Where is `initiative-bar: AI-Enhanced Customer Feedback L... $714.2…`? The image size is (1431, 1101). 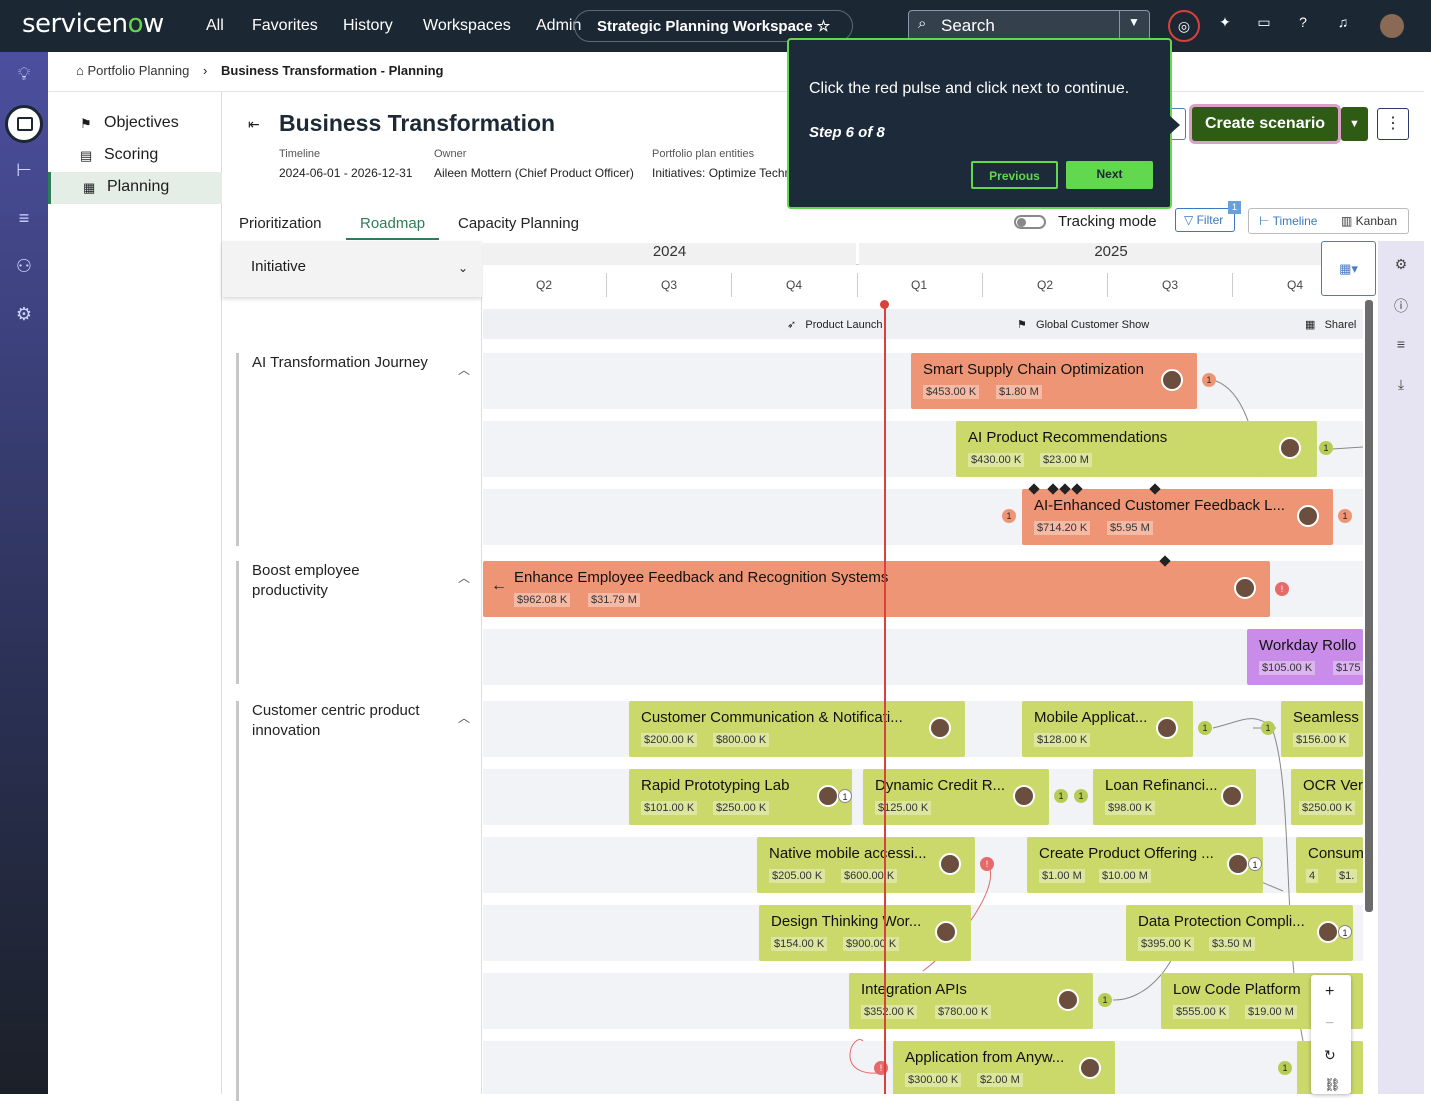
initiative-bar: AI-Enhanced Customer Feedback L... $714.2… is located at coordinates (1177, 517).